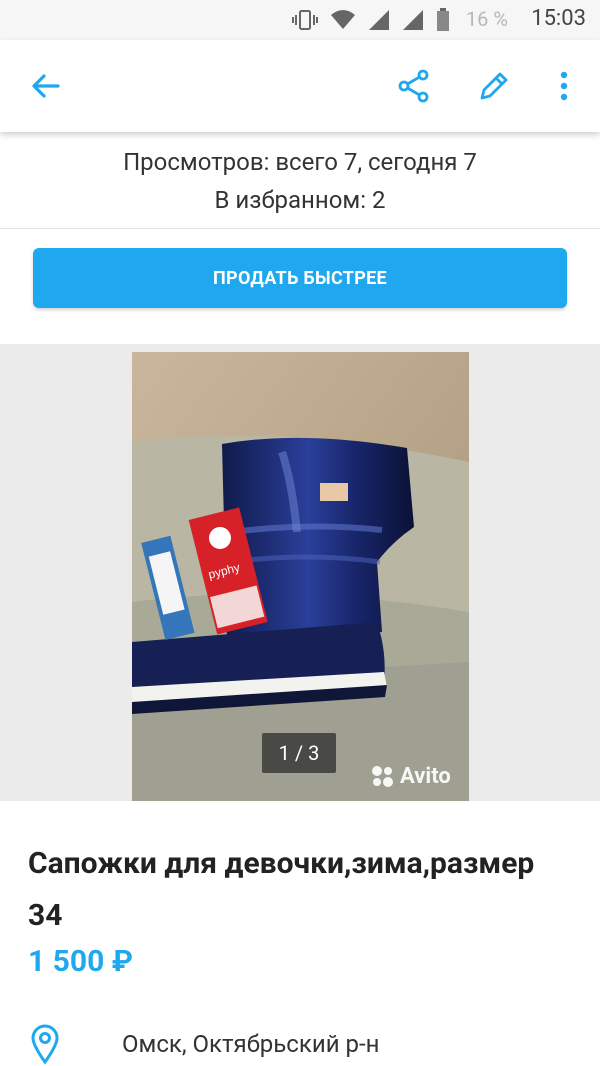  I want to click on back-button, so click(46, 86).